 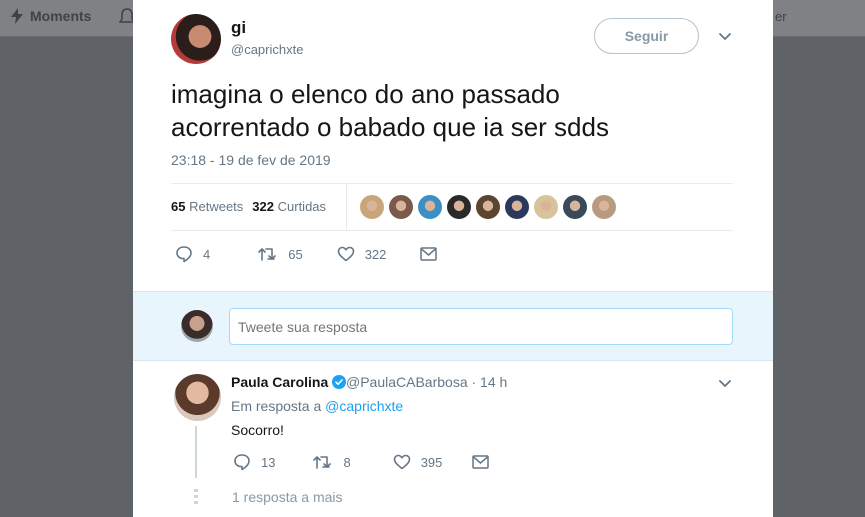 I want to click on replying-to-mention: @caprichxte, so click(x=364, y=406).